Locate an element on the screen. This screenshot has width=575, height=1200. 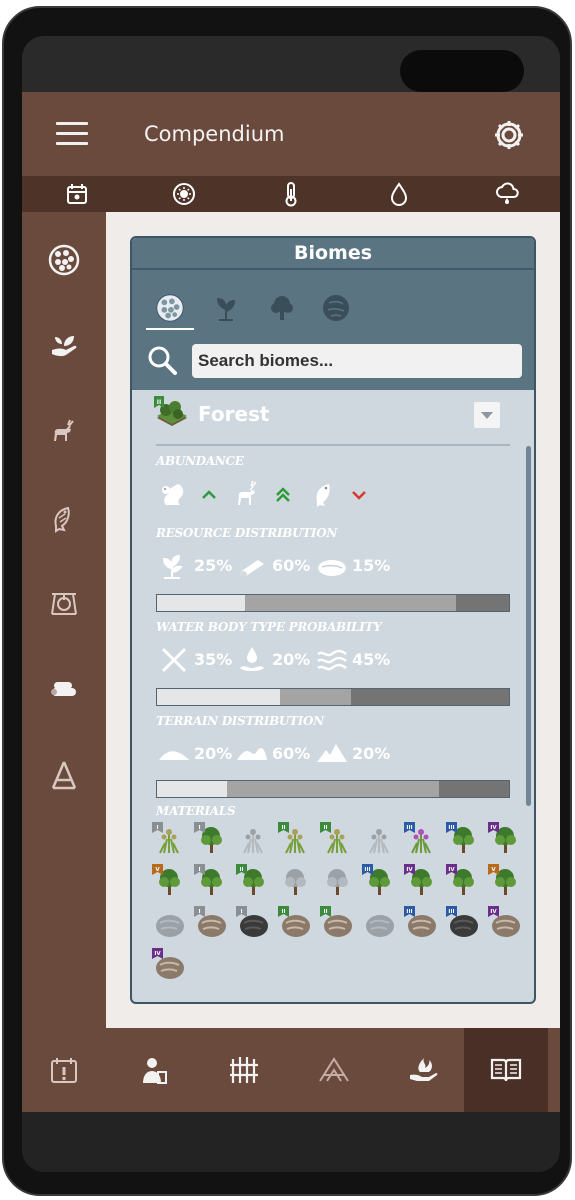
round-tree-gray-icon is located at coordinates (337, 881).